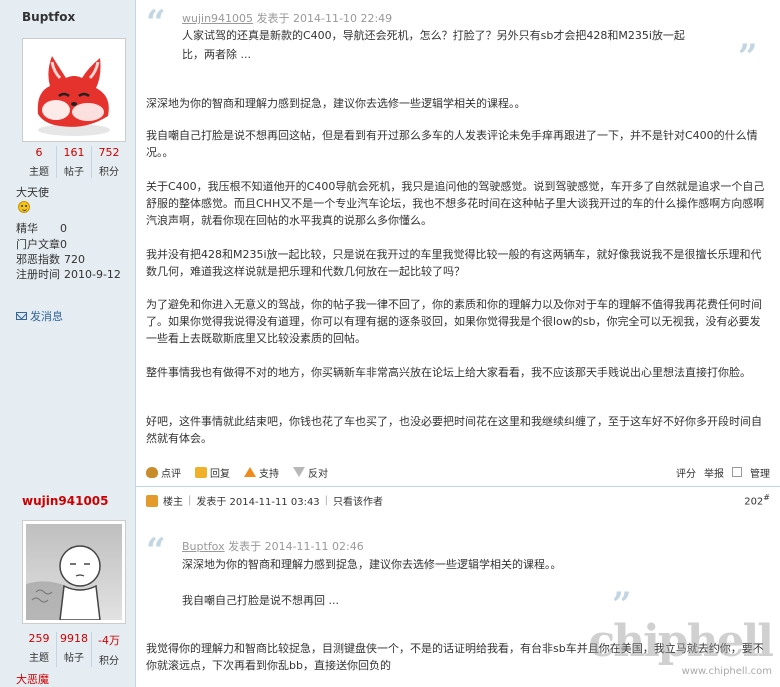 Image resolution: width=780 pixels, height=687 pixels. I want to click on only-author-link: 只看该作者, so click(358, 500).